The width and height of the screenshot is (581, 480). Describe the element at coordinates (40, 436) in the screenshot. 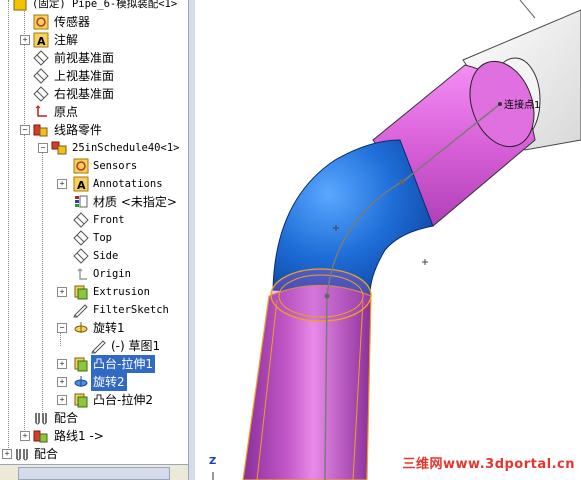

I see `route-icon` at that location.